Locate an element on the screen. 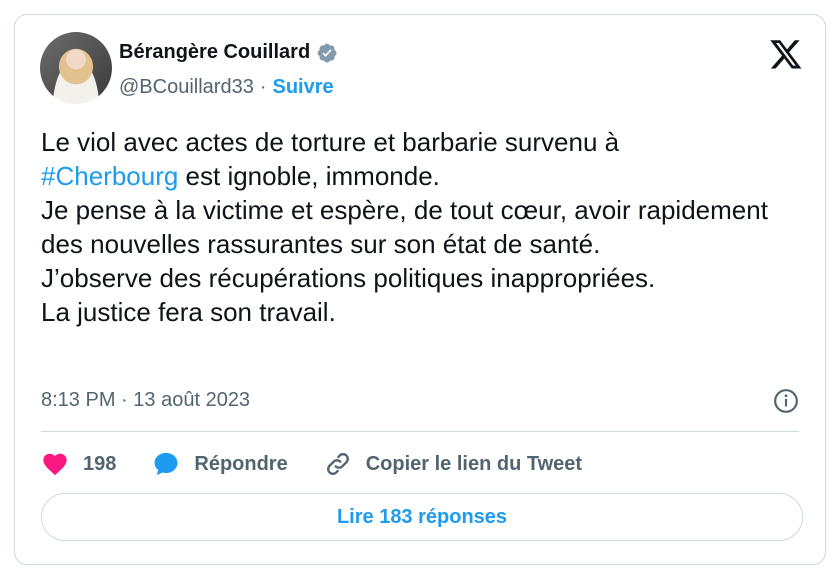 The image size is (840, 579). author-name-row: Bérangère Couillard is located at coordinates (228, 52).